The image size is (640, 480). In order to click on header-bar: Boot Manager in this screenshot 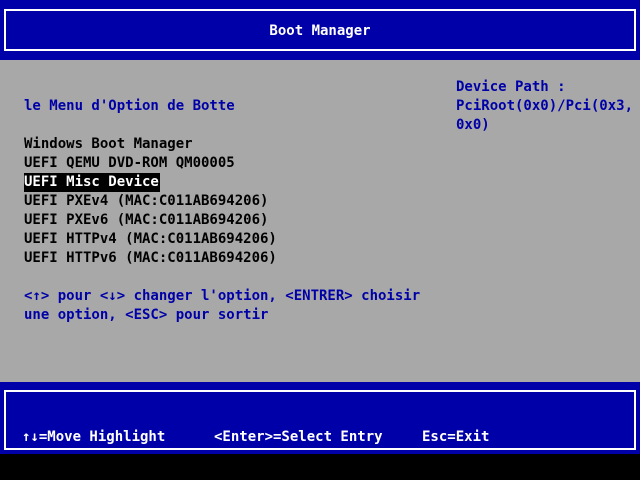, I will do `click(320, 30)`.